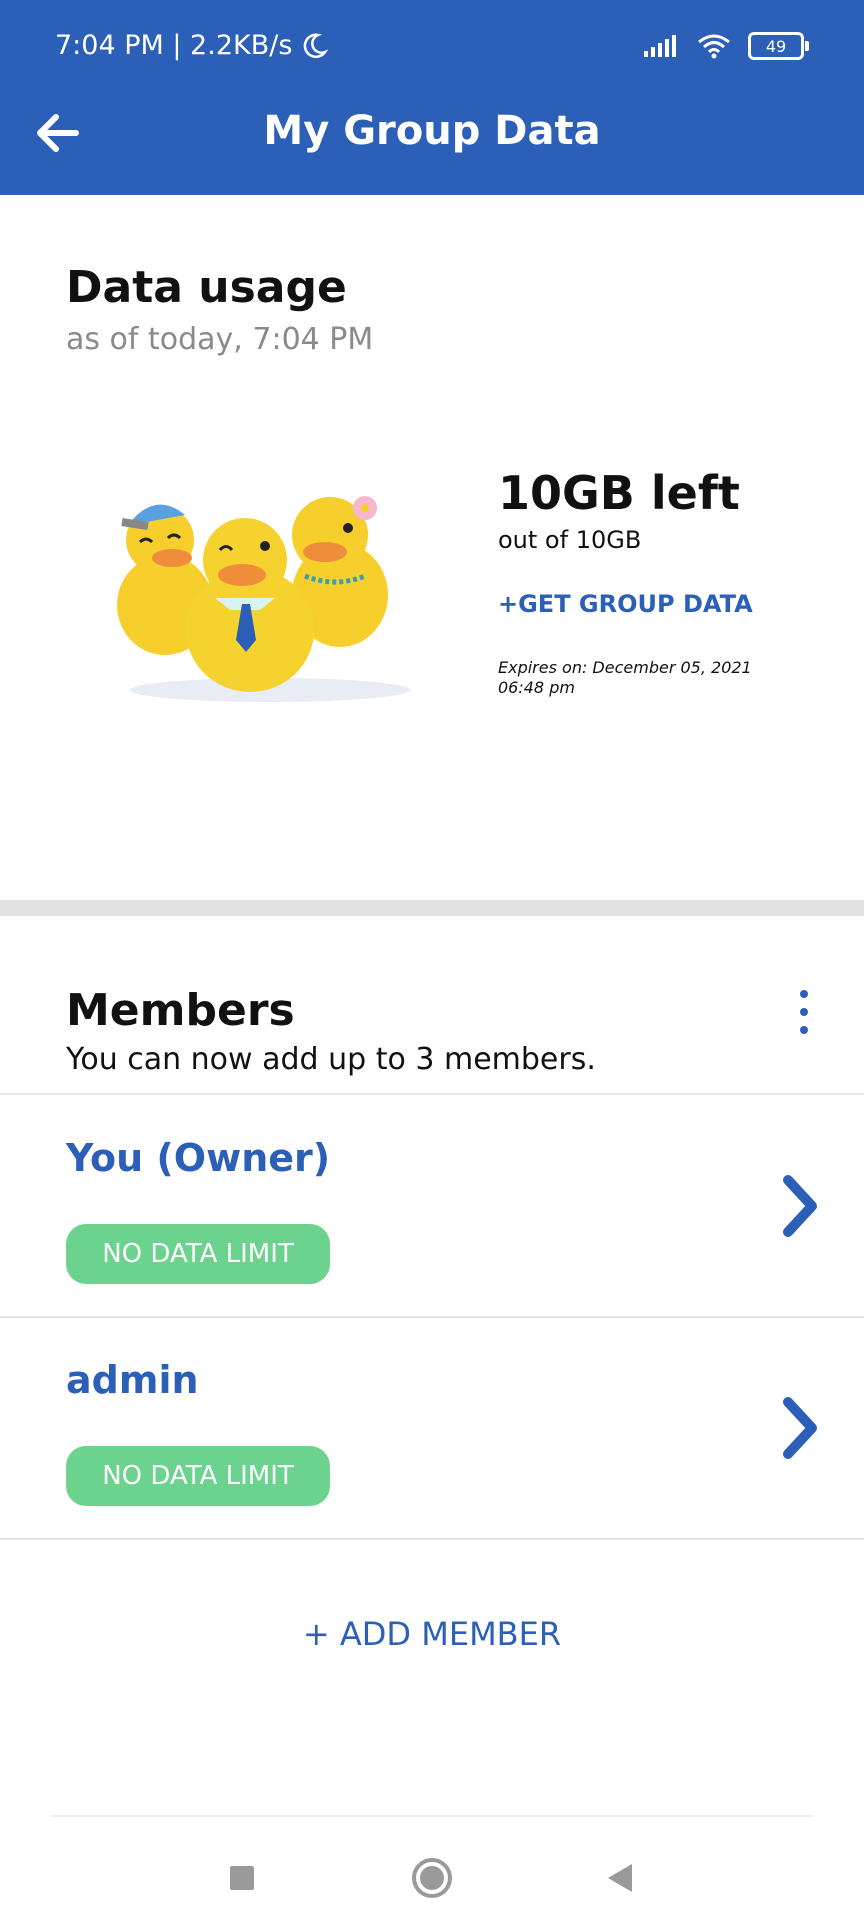 This screenshot has width=864, height=1920. Describe the element at coordinates (570, 540) in the screenshot. I see `data-total-label: out of 10GB` at that location.